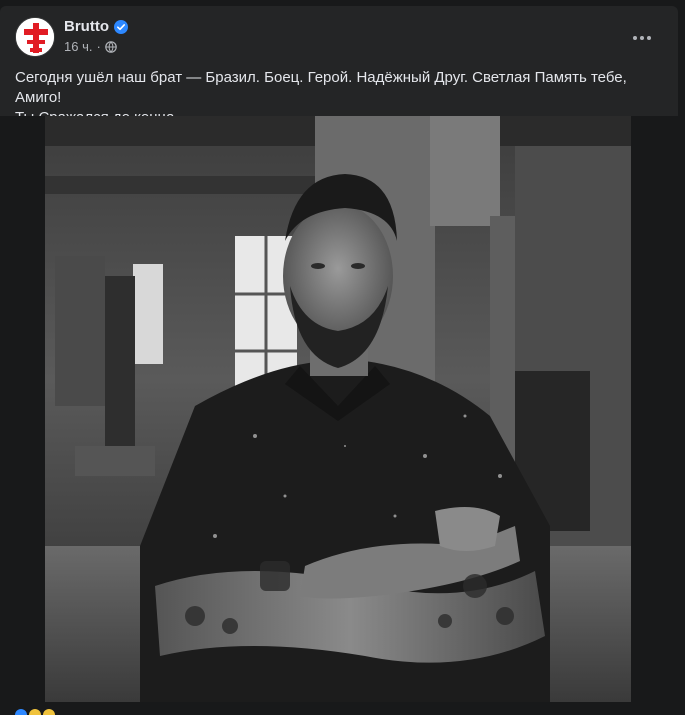 The height and width of the screenshot is (715, 685). I want to click on post-meta: 16 ч. ·, so click(90, 46).